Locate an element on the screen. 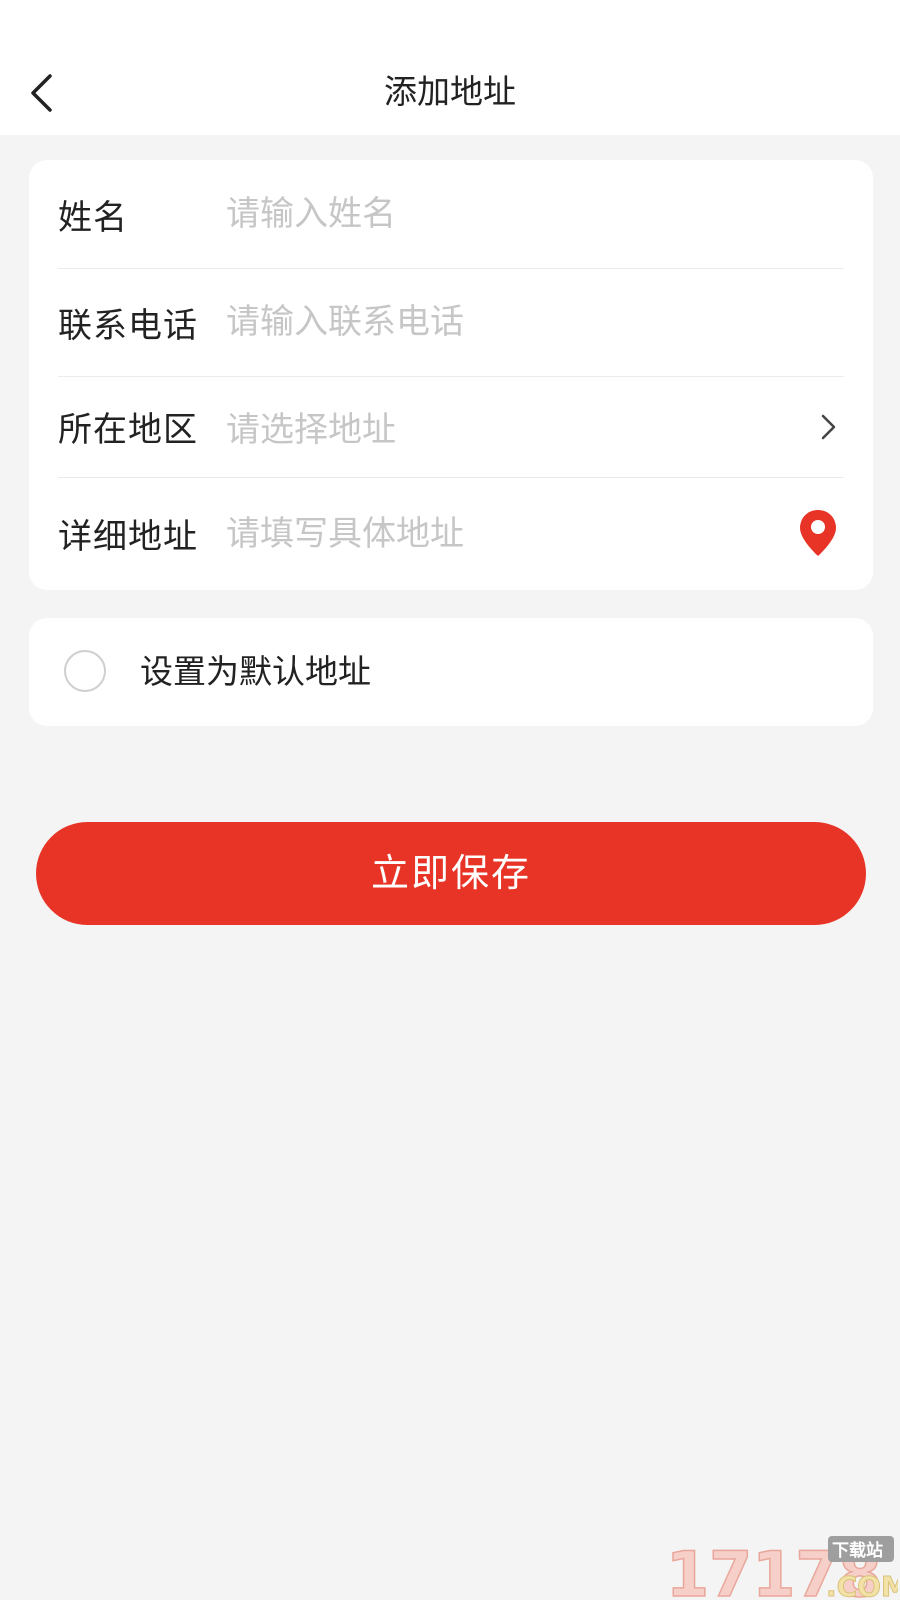 The width and height of the screenshot is (900, 1600). name-field-wrapper is located at coordinates (510, 214).